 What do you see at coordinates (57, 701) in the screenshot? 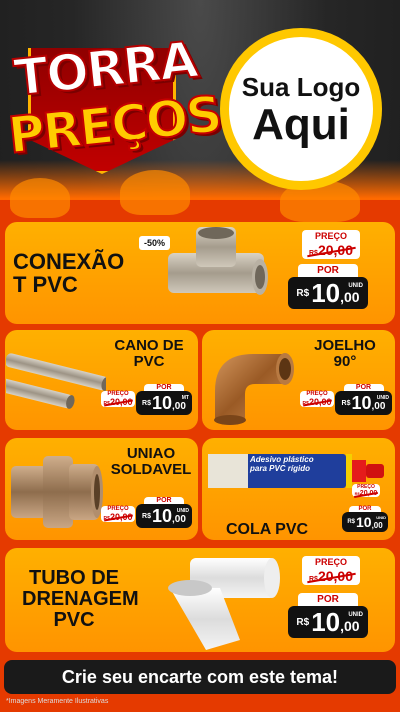
I see `disclaimer-text: *Imagens Meramente Ilustrativas` at bounding box center [57, 701].